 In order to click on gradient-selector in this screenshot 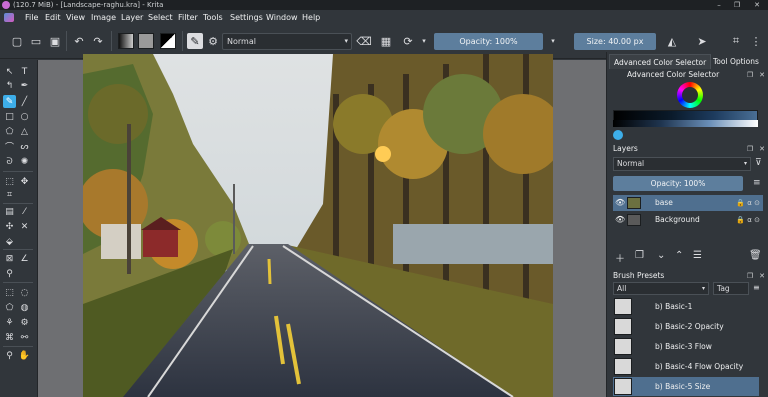, I will do `click(126, 41)`.